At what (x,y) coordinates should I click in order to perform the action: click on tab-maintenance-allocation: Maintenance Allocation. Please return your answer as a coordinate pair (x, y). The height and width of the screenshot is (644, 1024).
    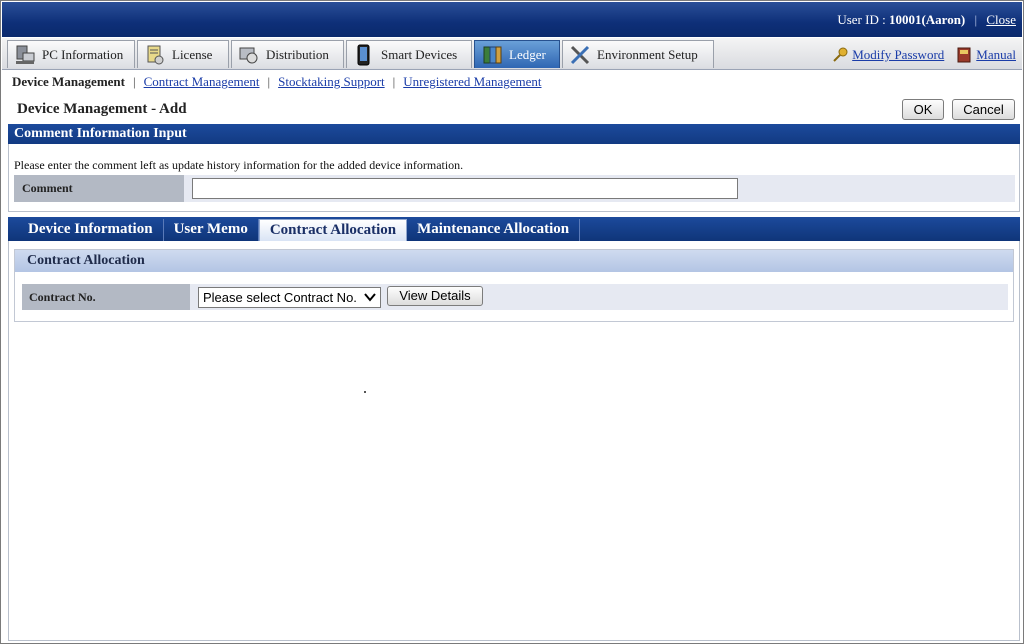
    Looking at the image, I should click on (494, 230).